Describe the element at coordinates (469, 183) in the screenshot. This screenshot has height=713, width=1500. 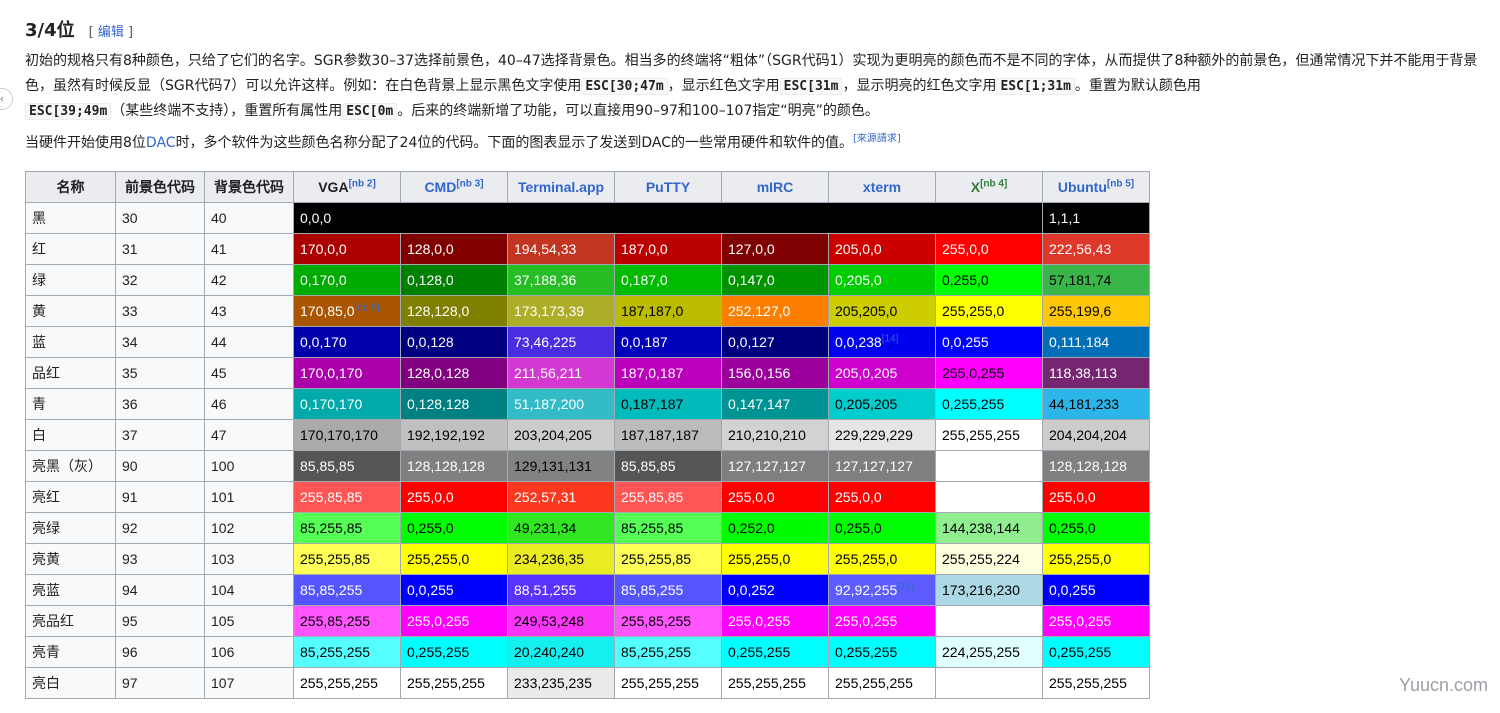
I see `footnote-link: [nb 3]` at that location.